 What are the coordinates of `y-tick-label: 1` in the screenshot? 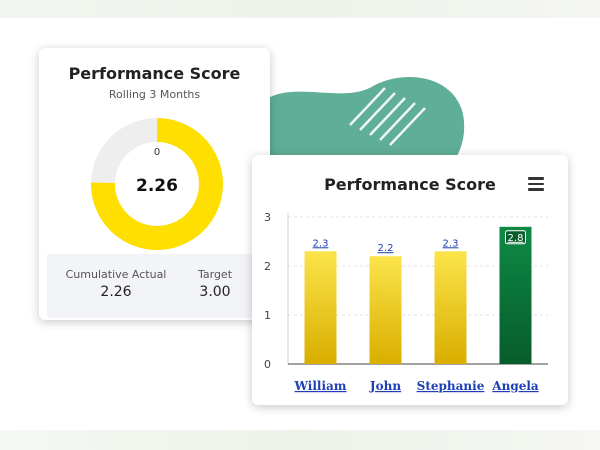 It's located at (267, 315).